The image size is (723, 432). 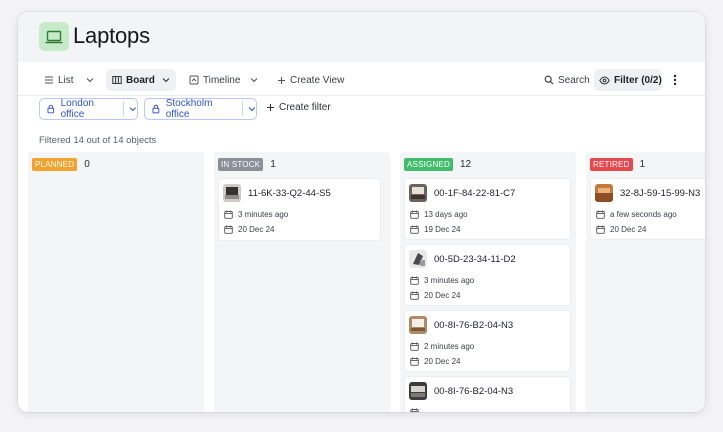 I want to click on card-title: 11-6K-33-Q2-44-S5, so click(x=289, y=193).